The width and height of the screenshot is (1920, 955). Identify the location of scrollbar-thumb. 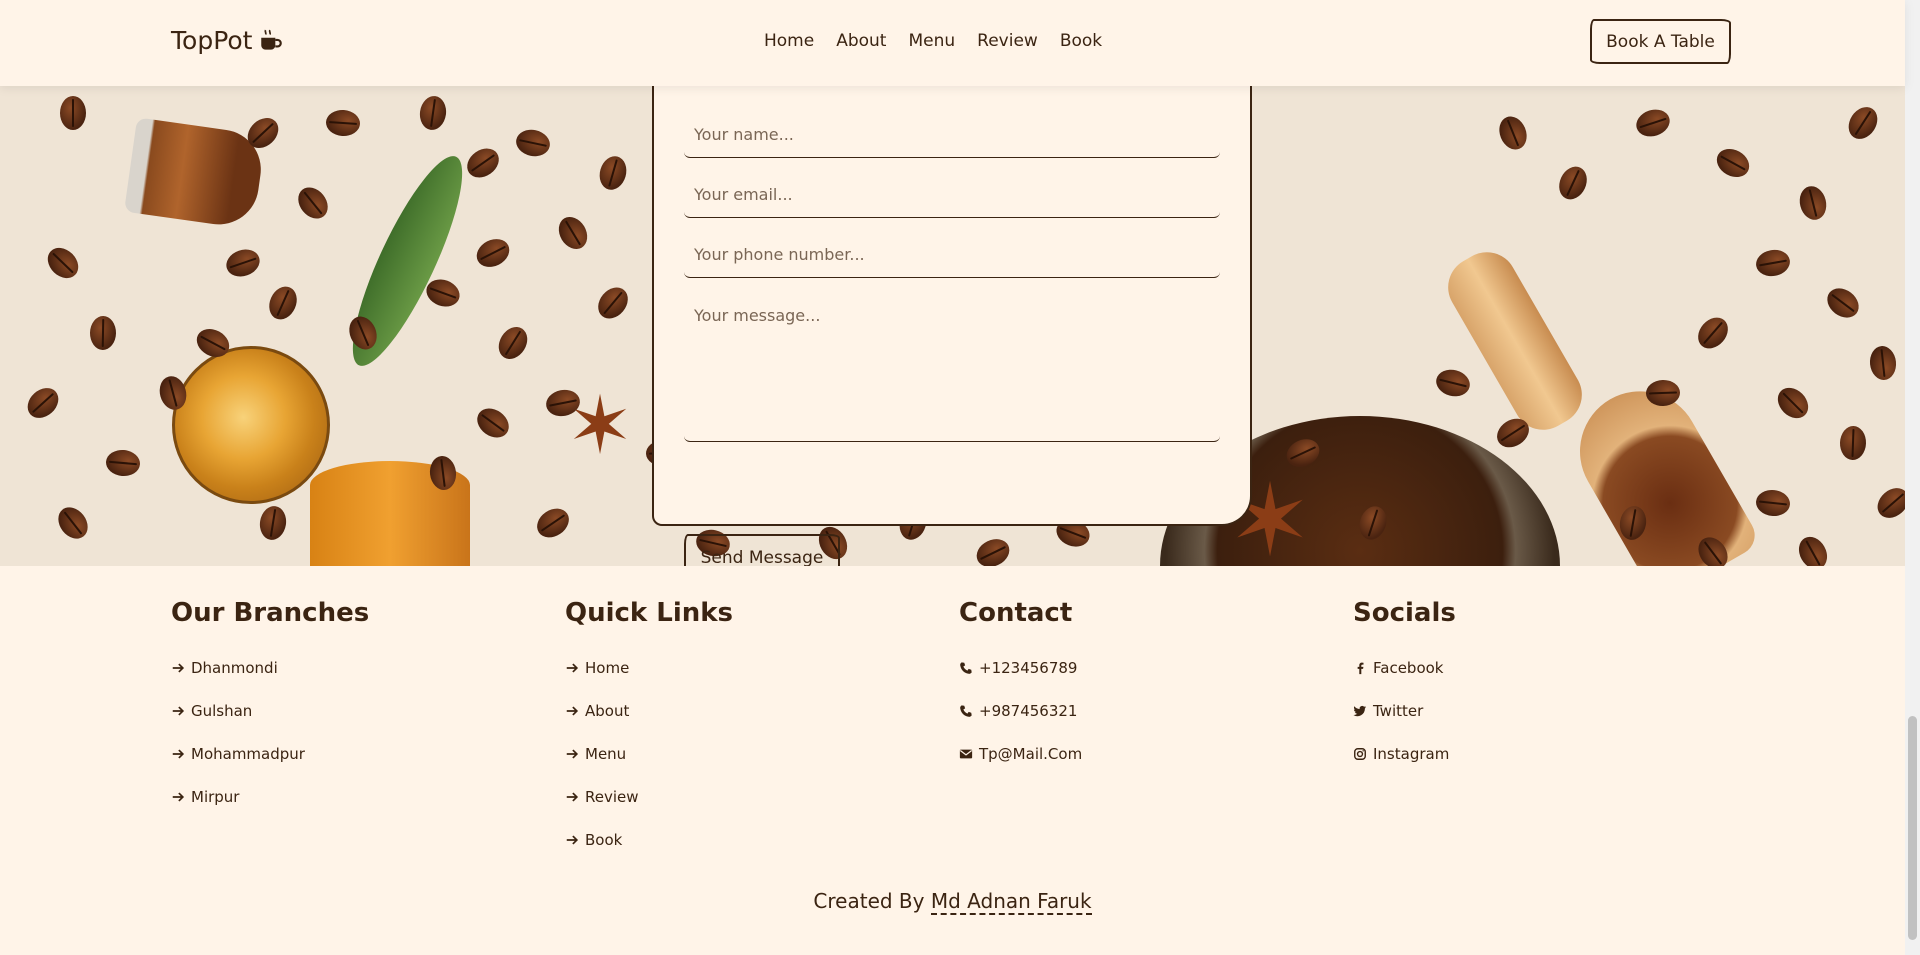
(1912, 828).